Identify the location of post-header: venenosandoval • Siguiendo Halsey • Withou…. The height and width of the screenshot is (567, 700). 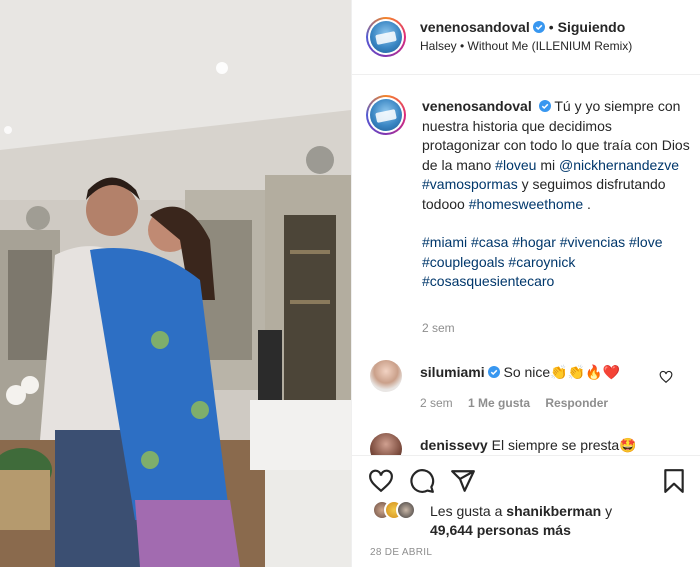
(526, 37).